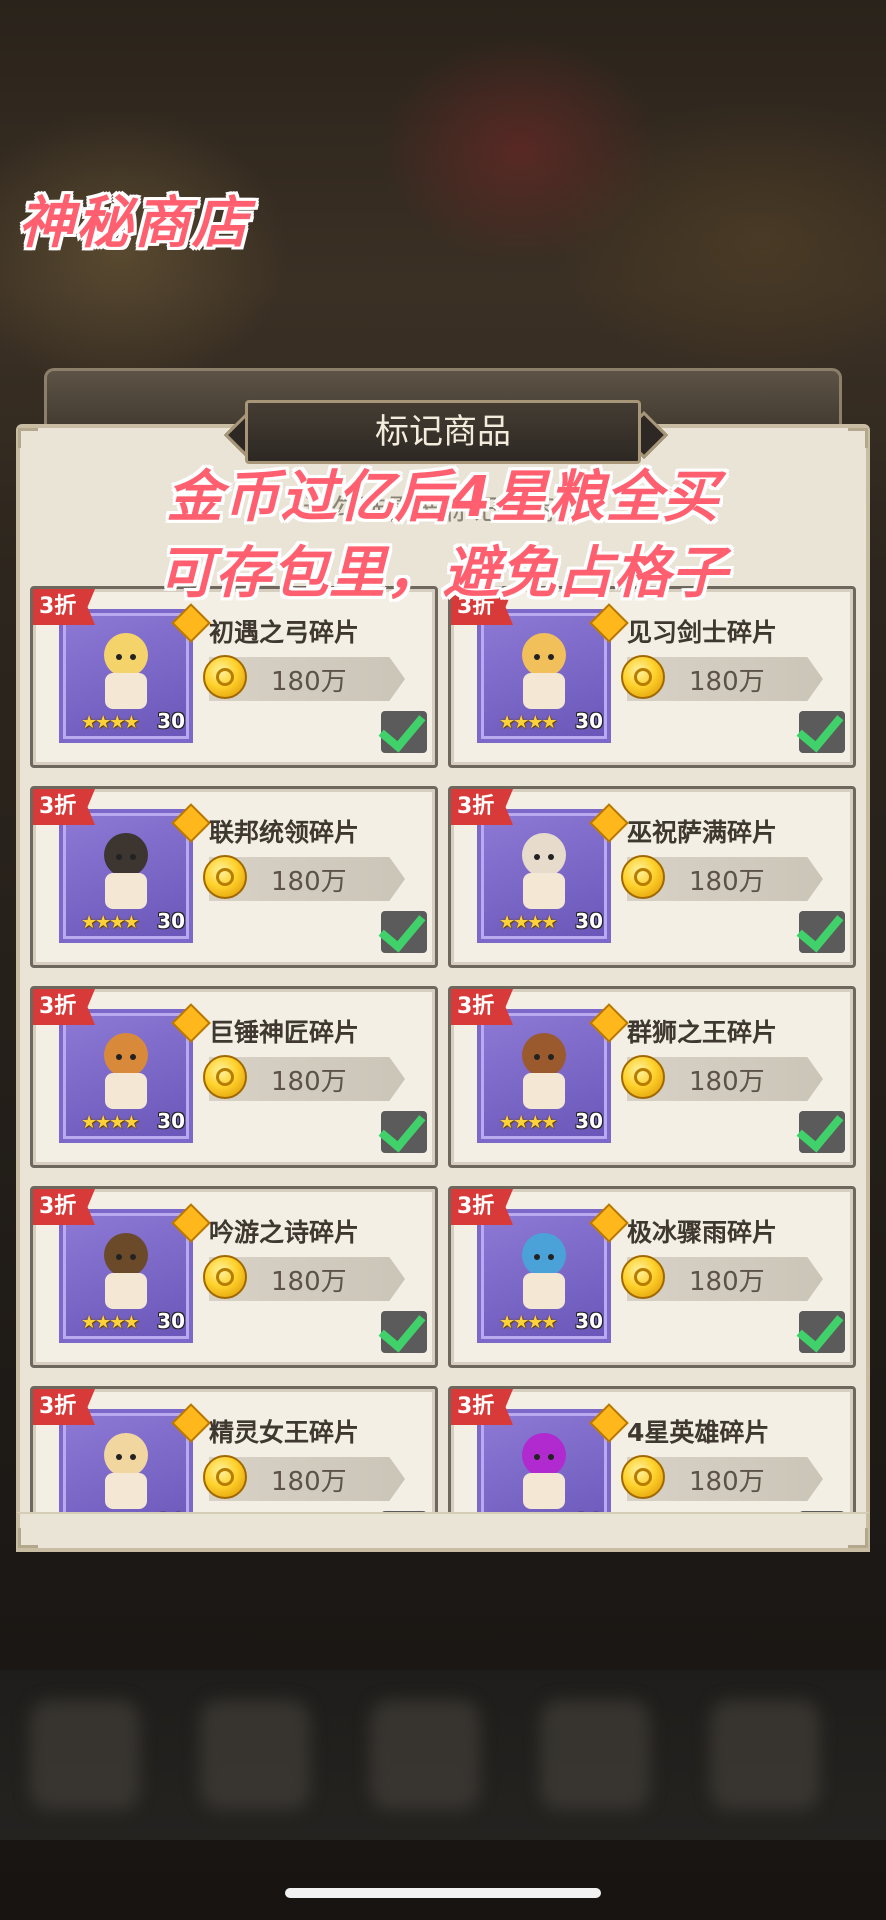  Describe the element at coordinates (284, 632) in the screenshot. I see `item-name: 初遇之弓碎片` at that location.